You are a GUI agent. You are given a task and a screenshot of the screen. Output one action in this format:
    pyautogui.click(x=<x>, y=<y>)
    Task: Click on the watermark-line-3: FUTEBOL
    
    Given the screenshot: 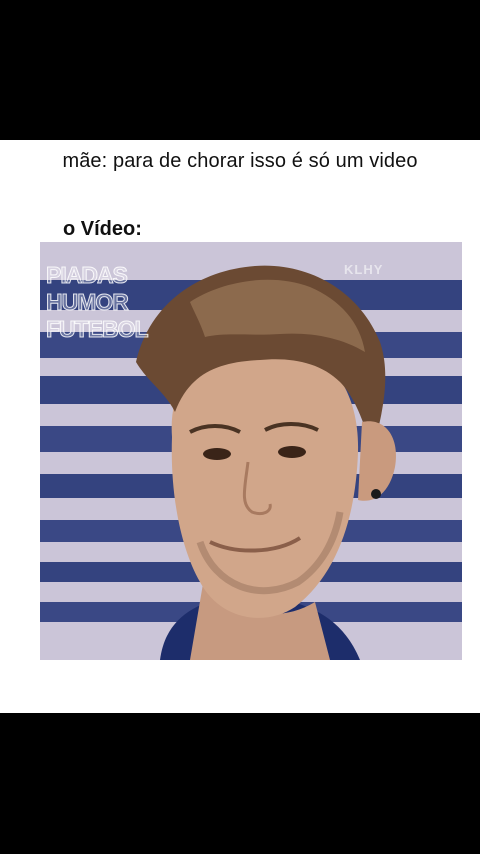 What is the action you would take?
    pyautogui.click(x=98, y=329)
    